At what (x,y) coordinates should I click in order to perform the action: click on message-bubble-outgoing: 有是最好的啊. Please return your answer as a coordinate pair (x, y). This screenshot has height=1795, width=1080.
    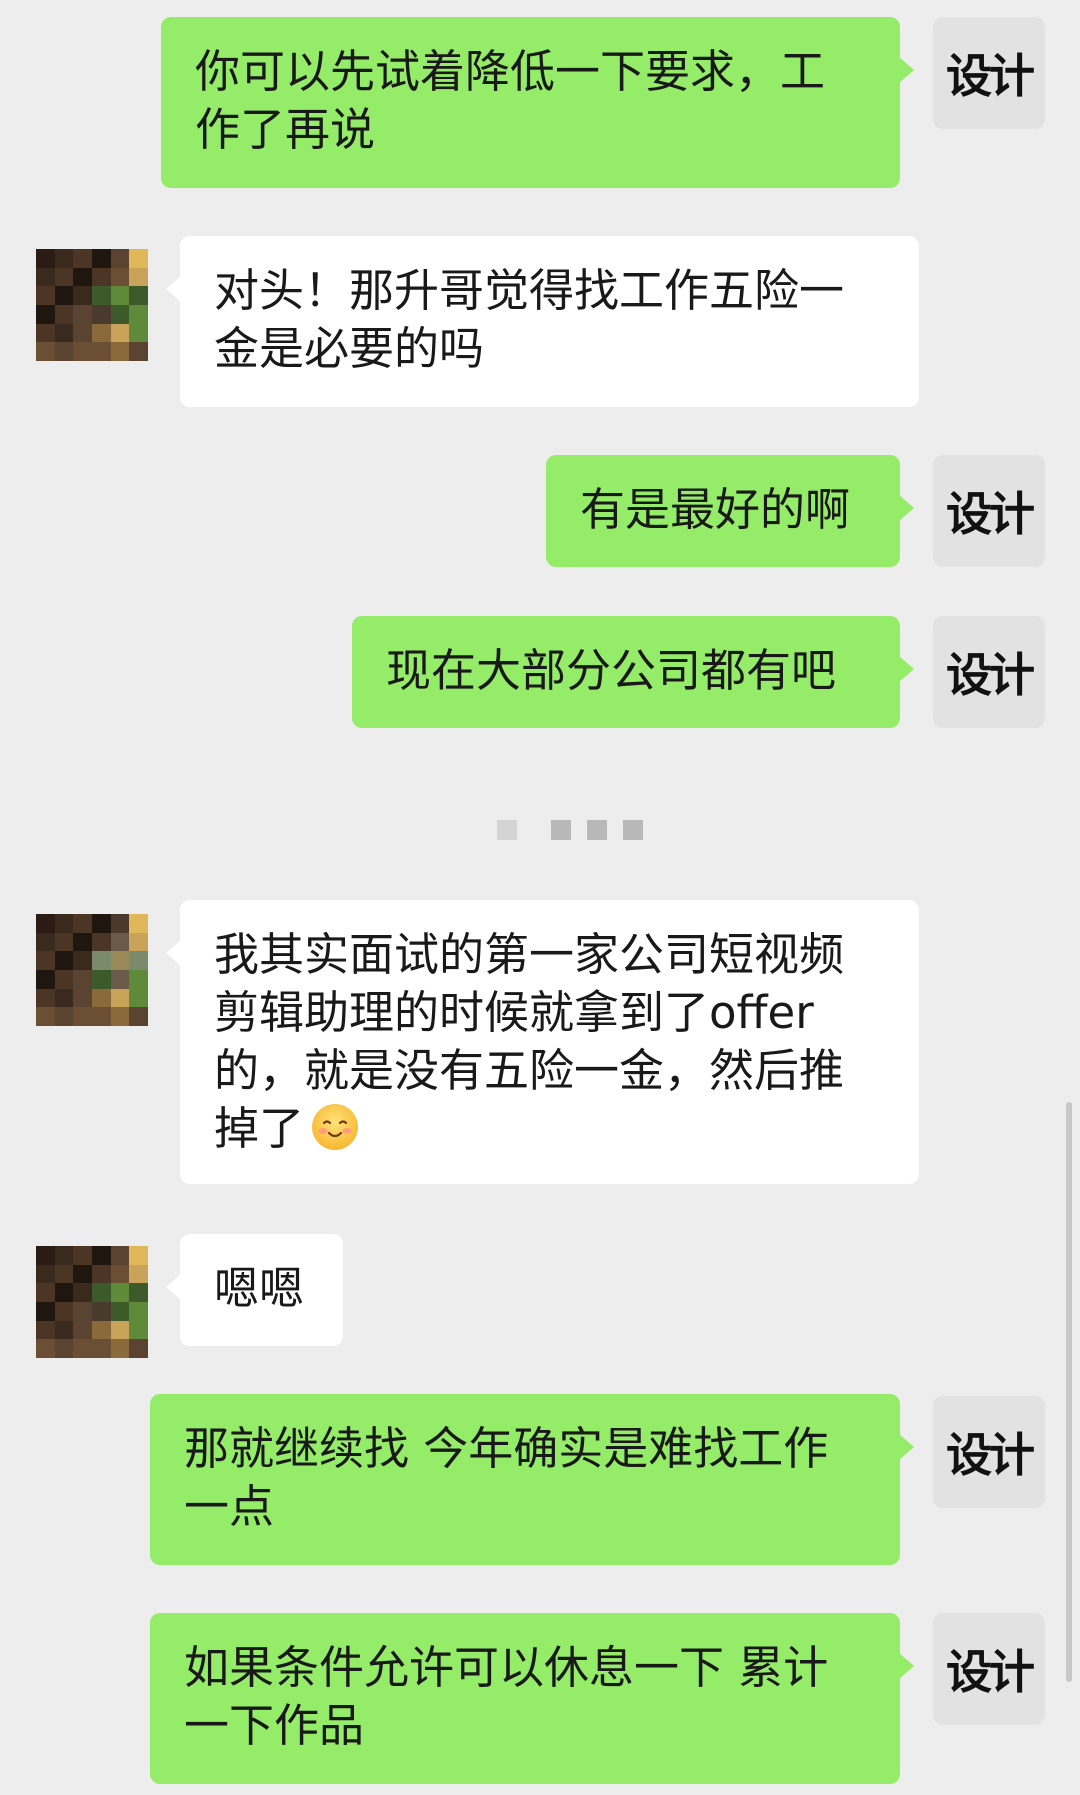
    Looking at the image, I should click on (730, 511).